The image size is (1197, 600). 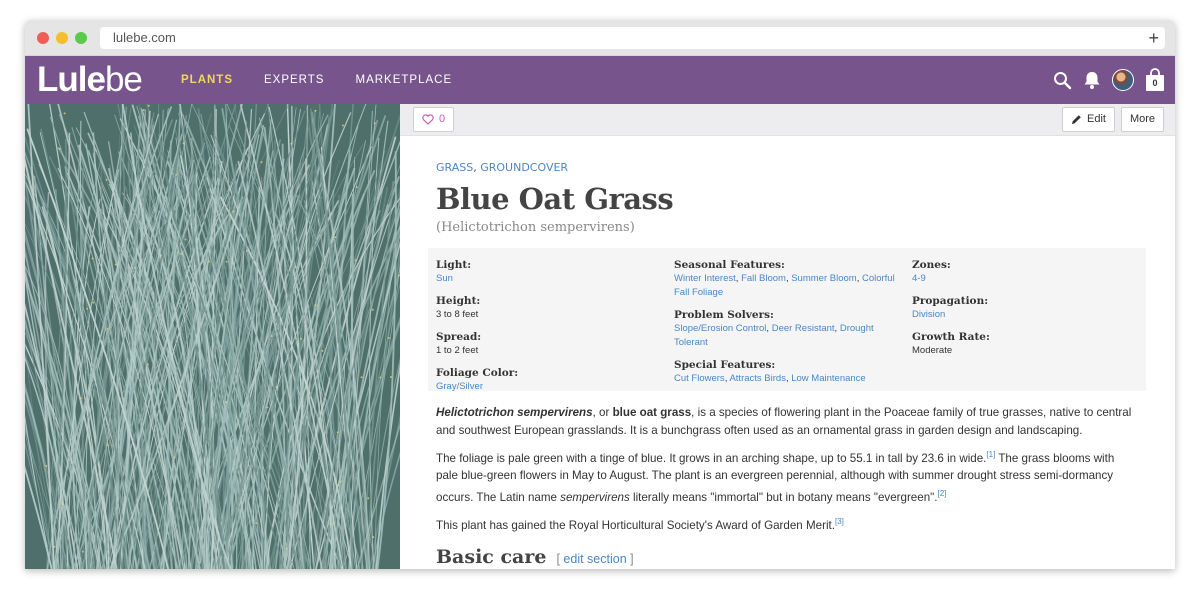 What do you see at coordinates (123, 79) in the screenshot?
I see `logo-light-text: be` at bounding box center [123, 79].